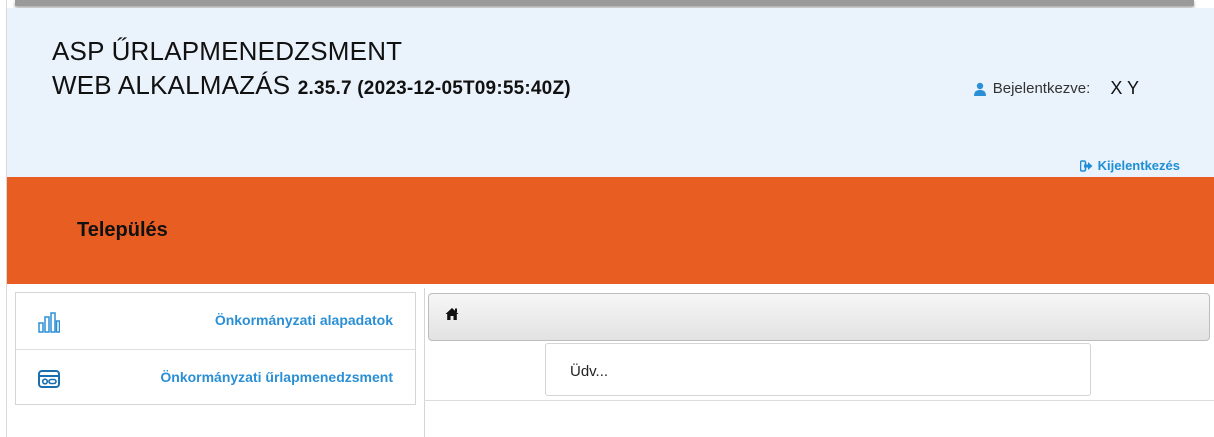 The width and height of the screenshot is (1214, 437). What do you see at coordinates (303, 320) in the screenshot?
I see `sidebar-item-label: Önkormányzati alapadatok` at bounding box center [303, 320].